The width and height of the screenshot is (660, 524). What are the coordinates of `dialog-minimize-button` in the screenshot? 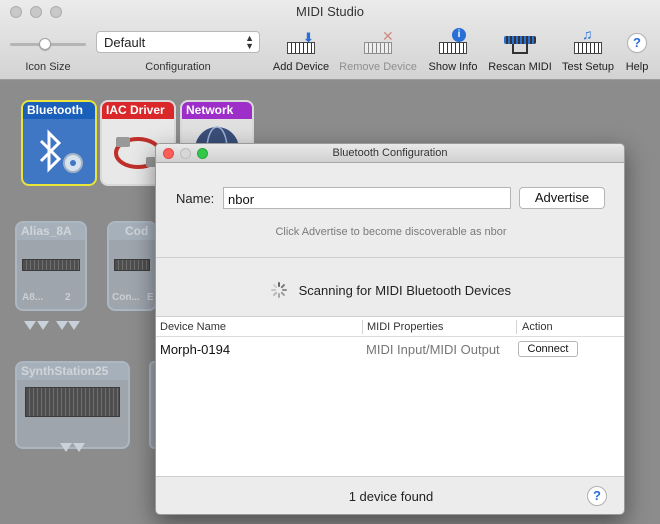 It's located at (185, 153).